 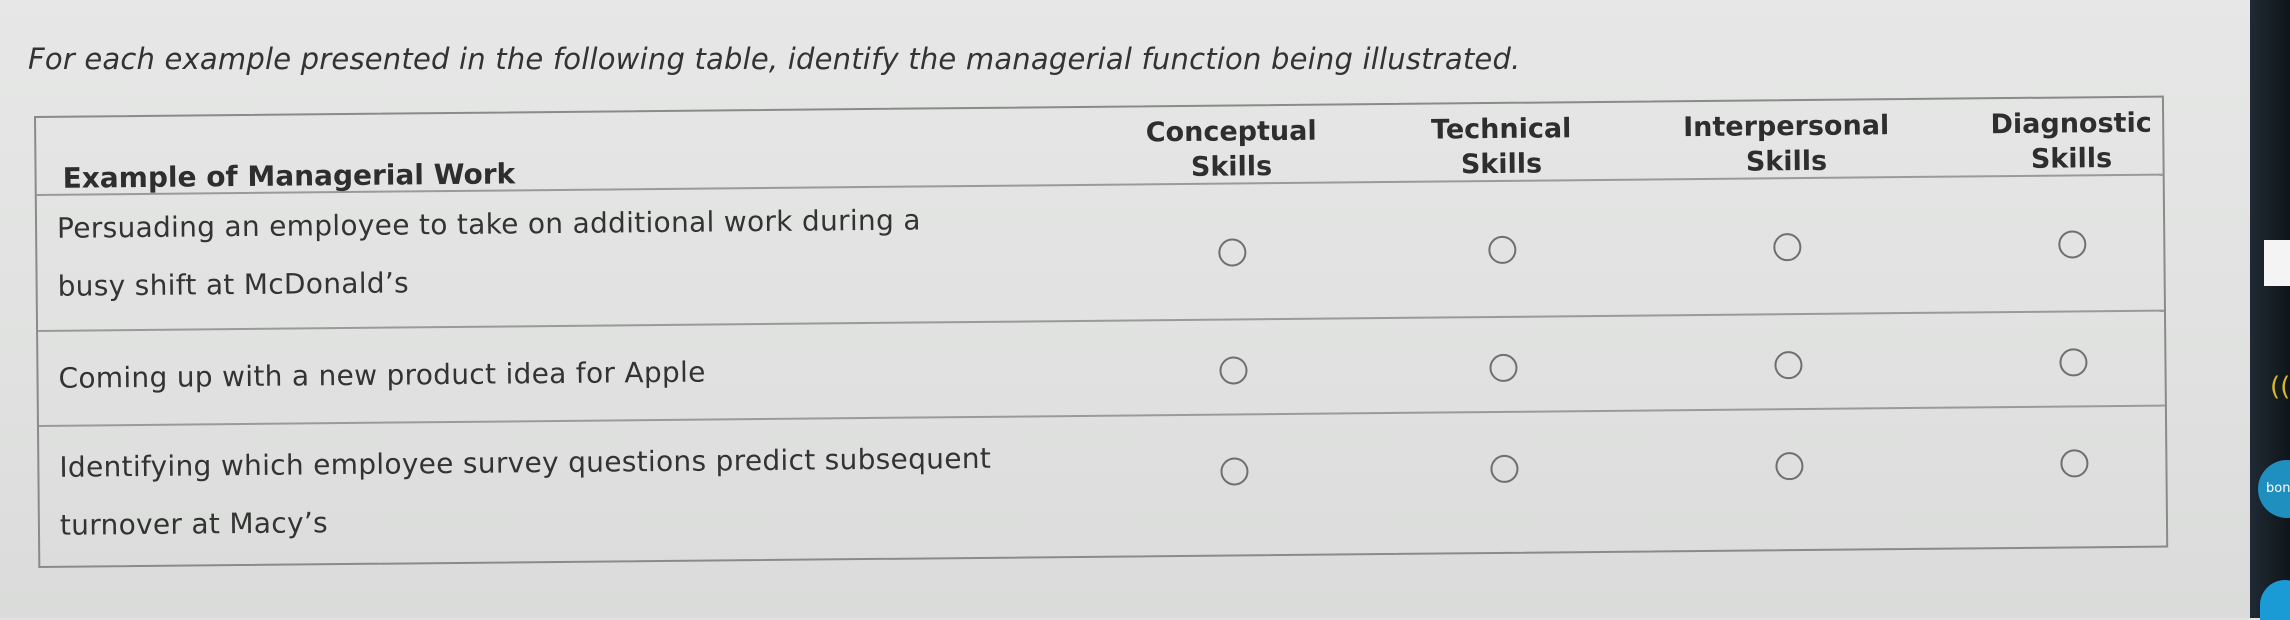 I want to click on radio-conceptual-row2, so click(x=1233, y=370).